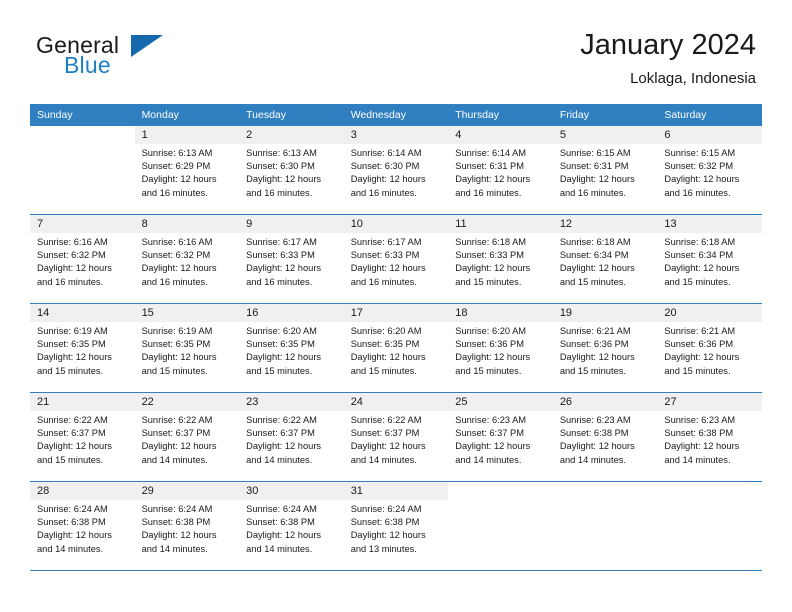 The image size is (792, 612). What do you see at coordinates (605, 224) in the screenshot?
I see `day-number-band: 12` at bounding box center [605, 224].